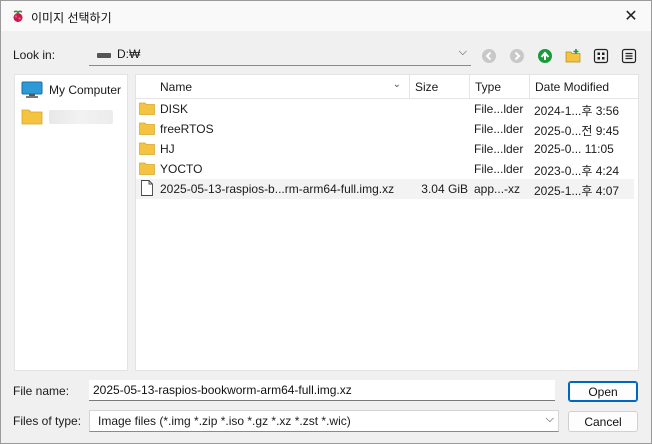 The height and width of the screenshot is (444, 652). Describe the element at coordinates (444, 189) in the screenshot. I see `cell-size: 3.04 GiB` at that location.